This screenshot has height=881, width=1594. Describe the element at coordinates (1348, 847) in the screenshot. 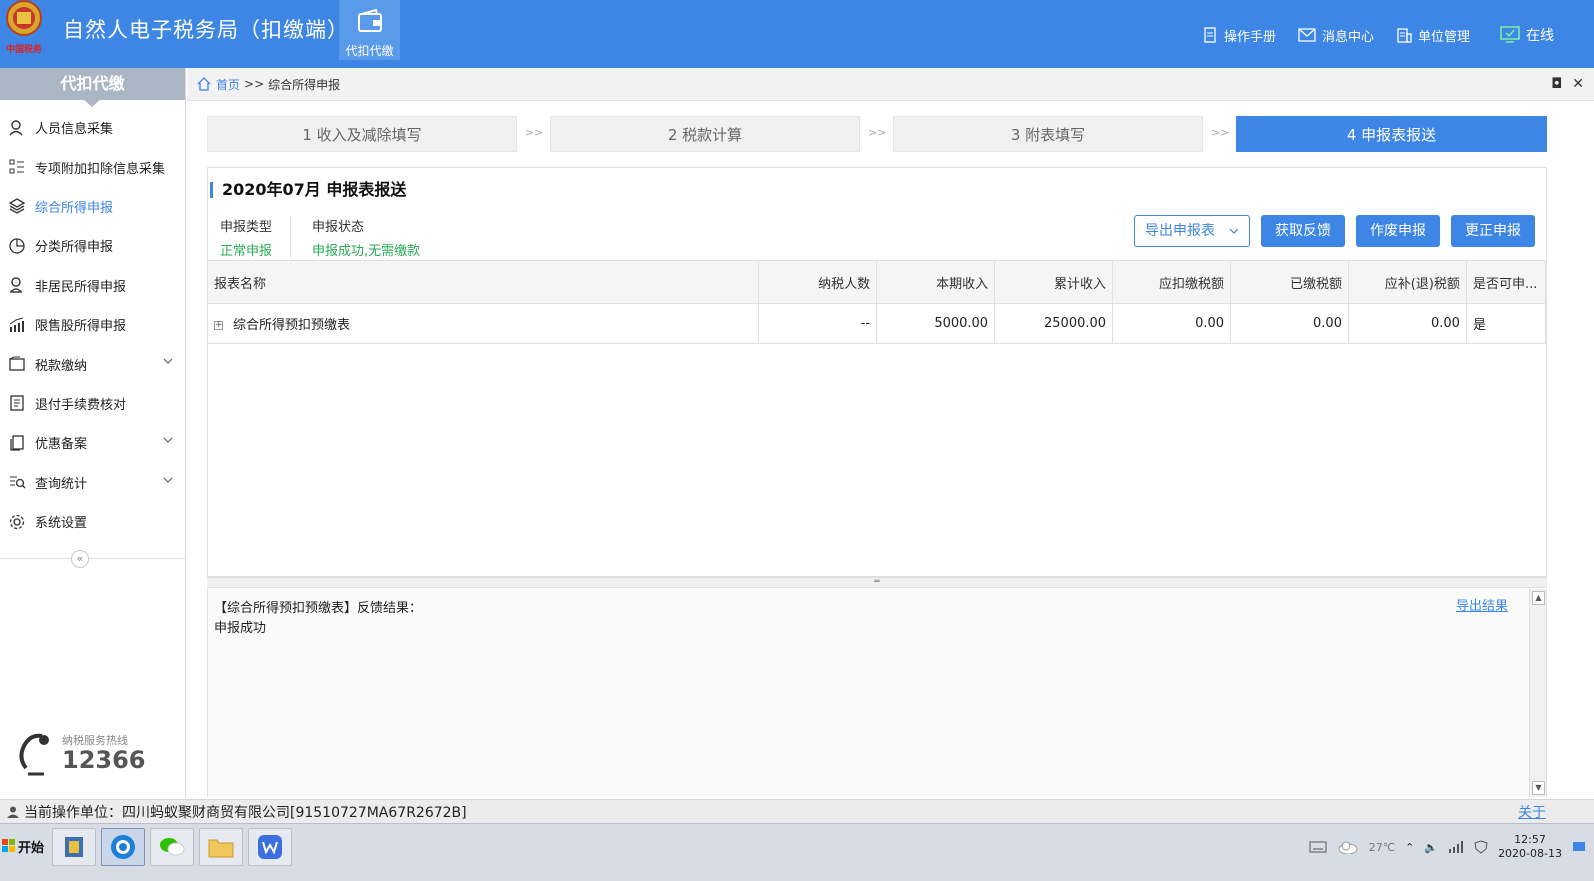

I see `cloud-icon` at that location.